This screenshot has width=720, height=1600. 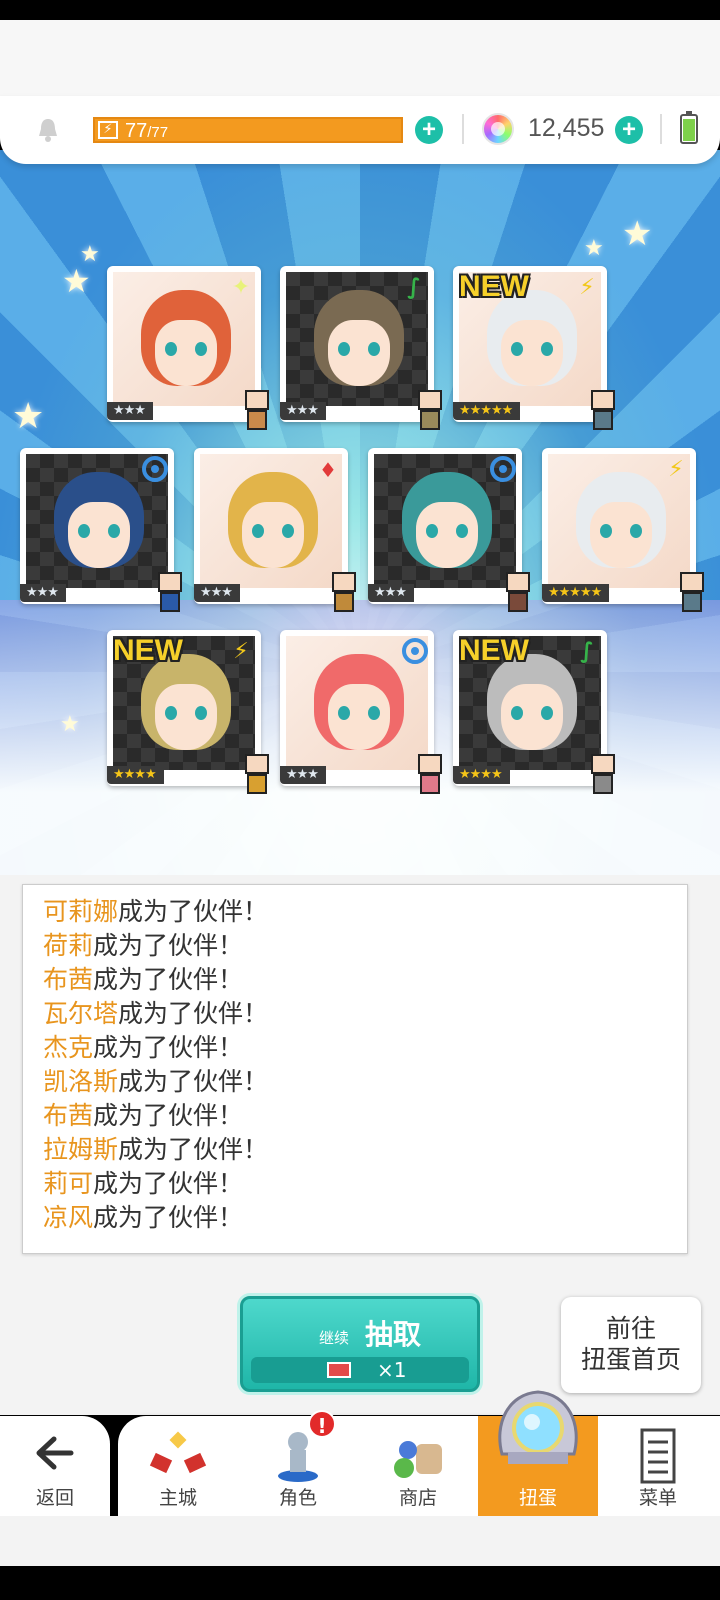 I want to click on character-card: ∫ ★★★, so click(x=361, y=348).